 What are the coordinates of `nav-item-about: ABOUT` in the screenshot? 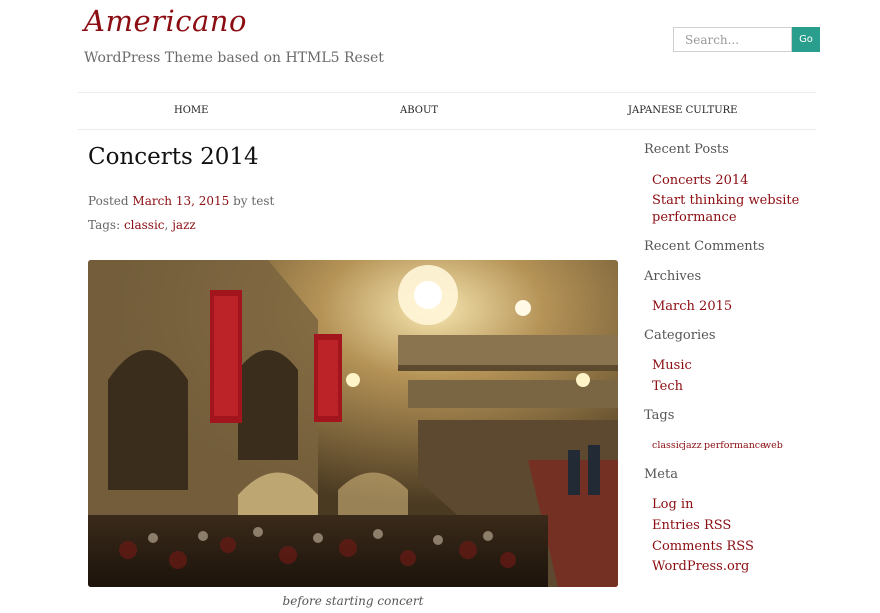 It's located at (419, 111).